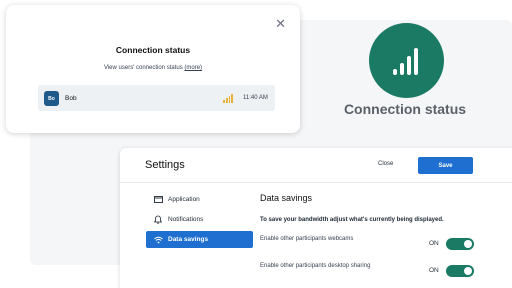 This screenshot has width=512, height=288. I want to click on window-icon, so click(158, 199).